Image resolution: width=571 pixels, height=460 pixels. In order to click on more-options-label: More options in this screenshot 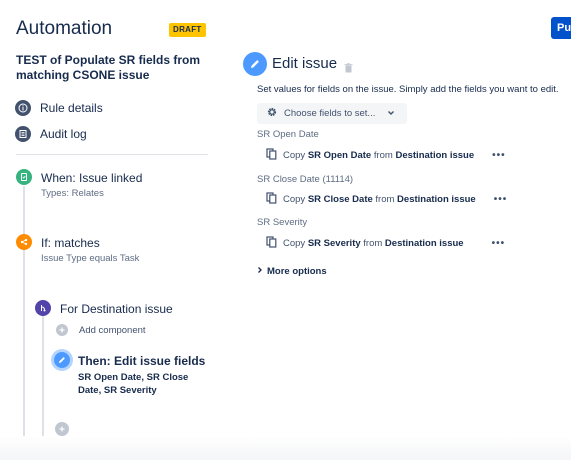, I will do `click(297, 271)`.